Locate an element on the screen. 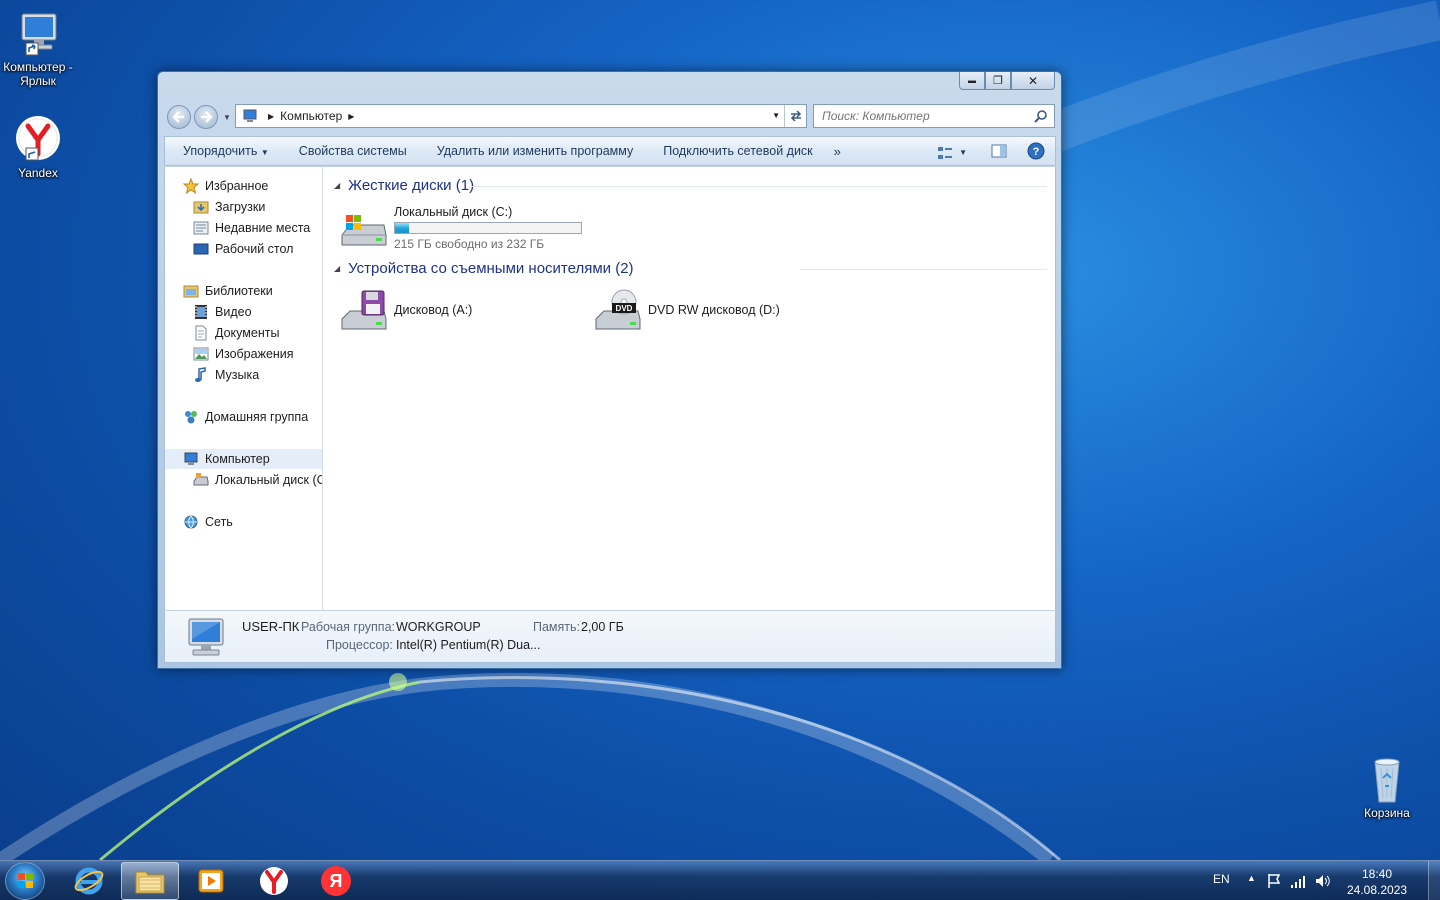 This screenshot has width=1440, height=900. network-icon is located at coordinates (191, 522).